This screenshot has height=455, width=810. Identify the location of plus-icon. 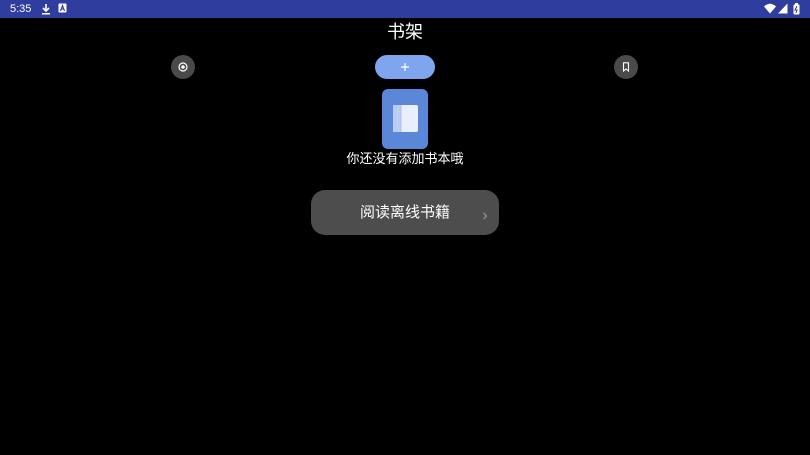
(405, 67).